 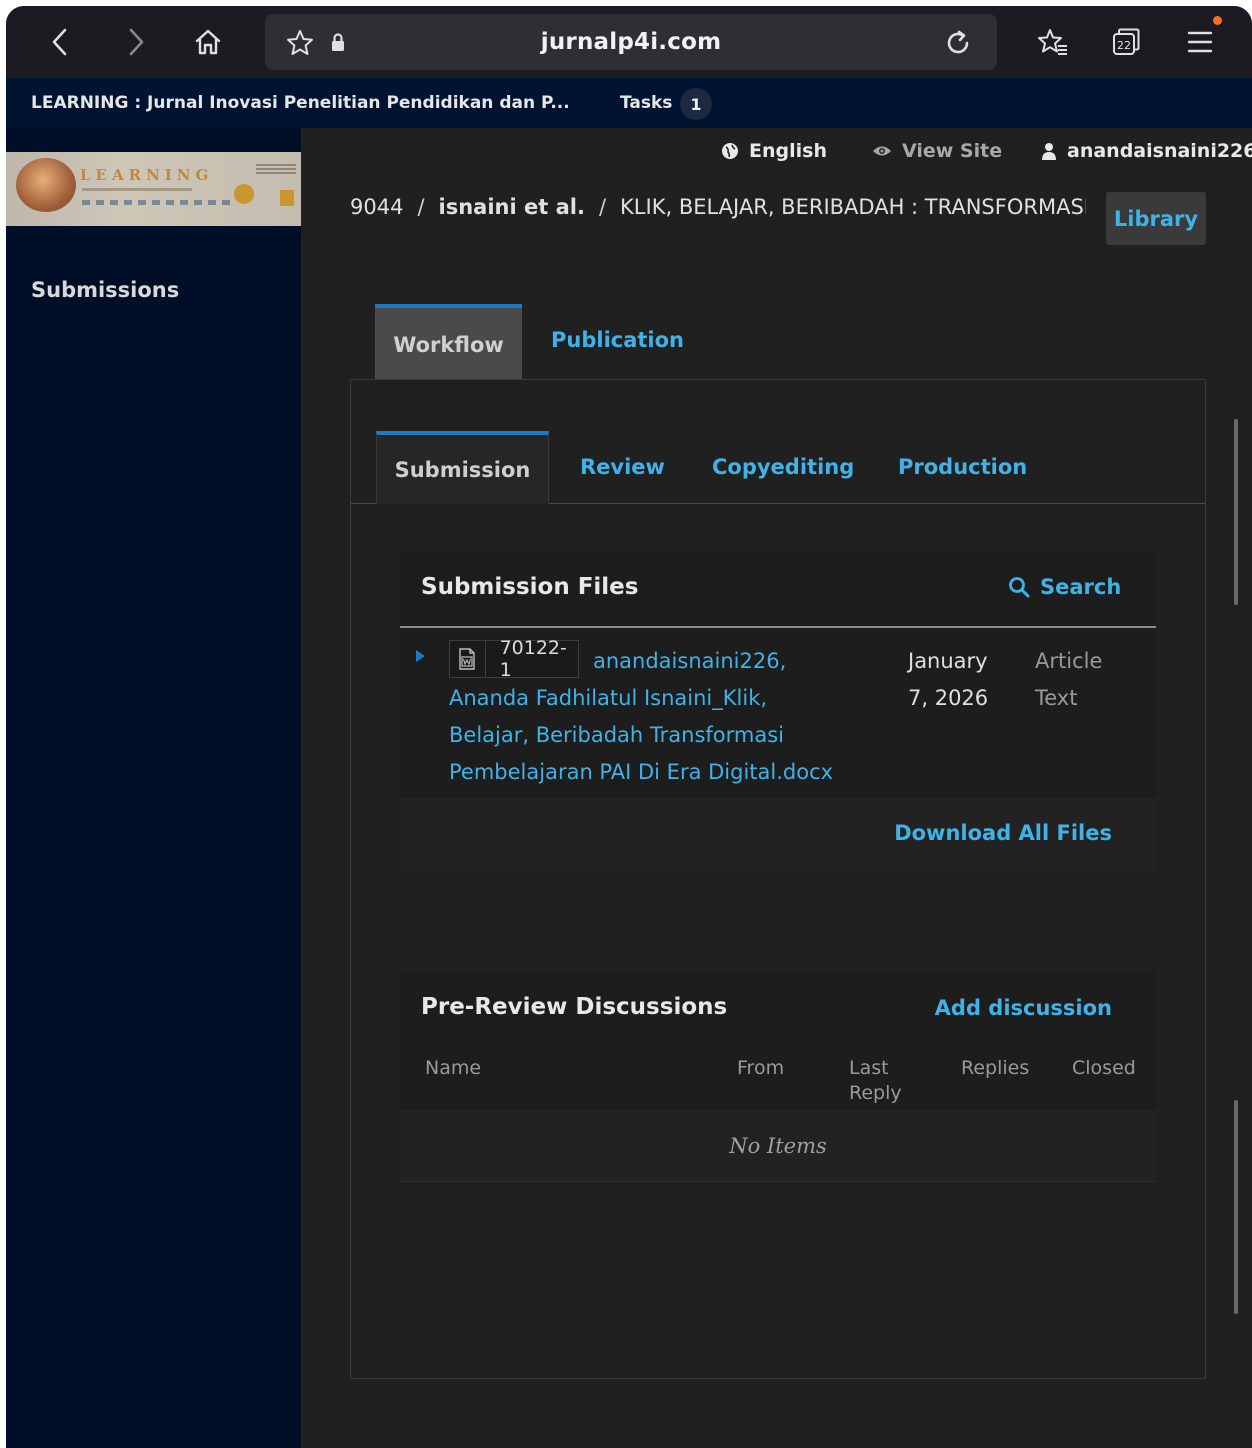 I want to click on submission-files-header: Submission Files Search, so click(x=778, y=589).